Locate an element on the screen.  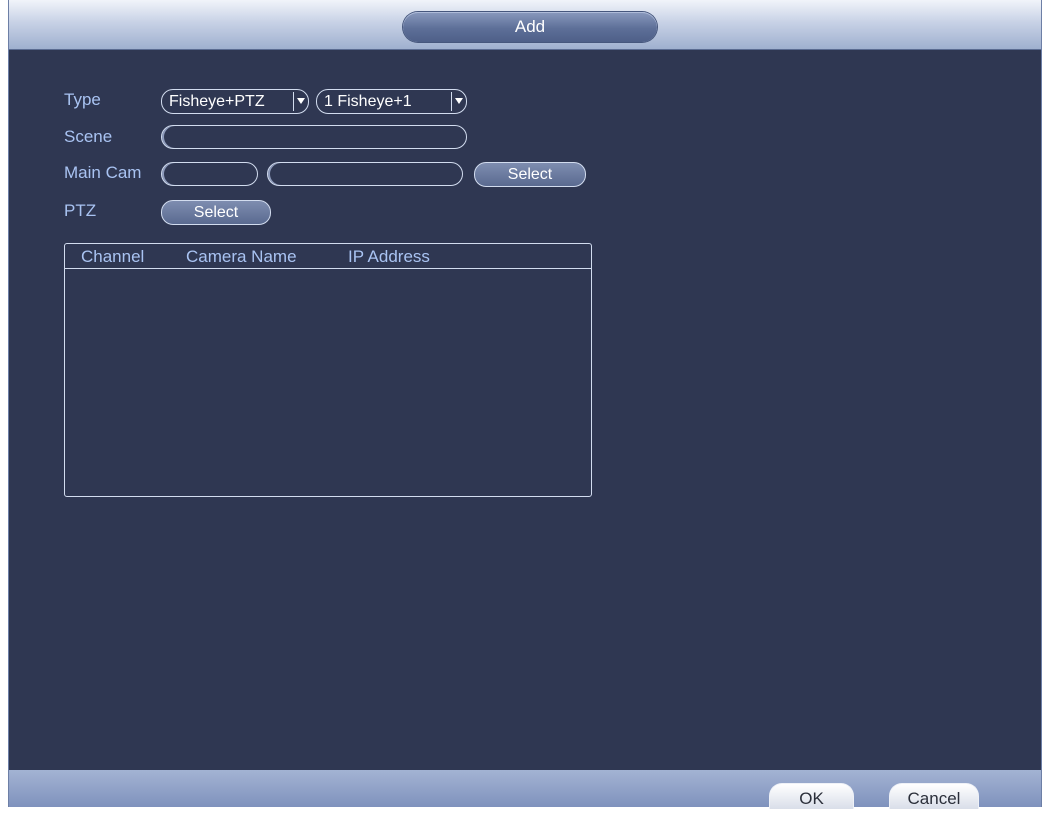
title-bar: Add is located at coordinates (525, 25).